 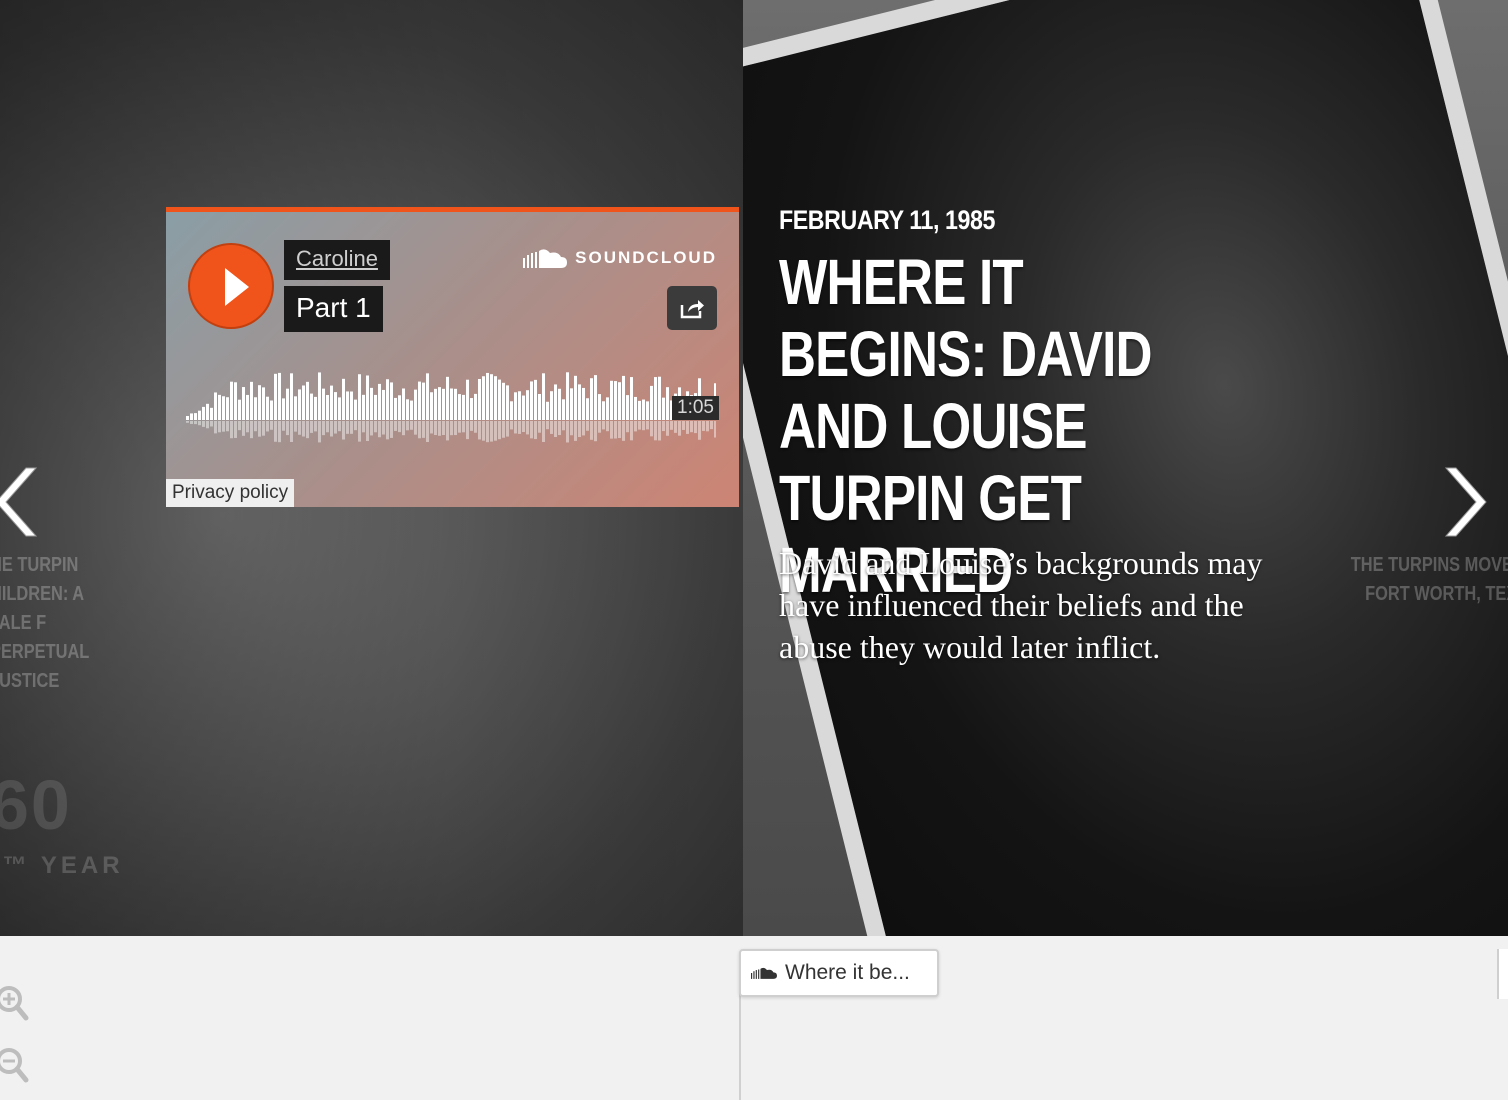 I want to click on next-slide-button, so click(x=1470, y=502).